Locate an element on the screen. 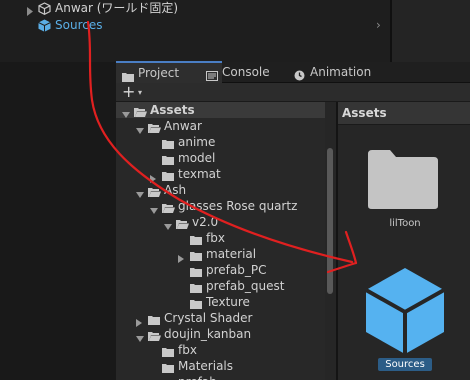 This screenshot has width=470, height=380. project-toolbar: + ▾ is located at coordinates (293, 92).